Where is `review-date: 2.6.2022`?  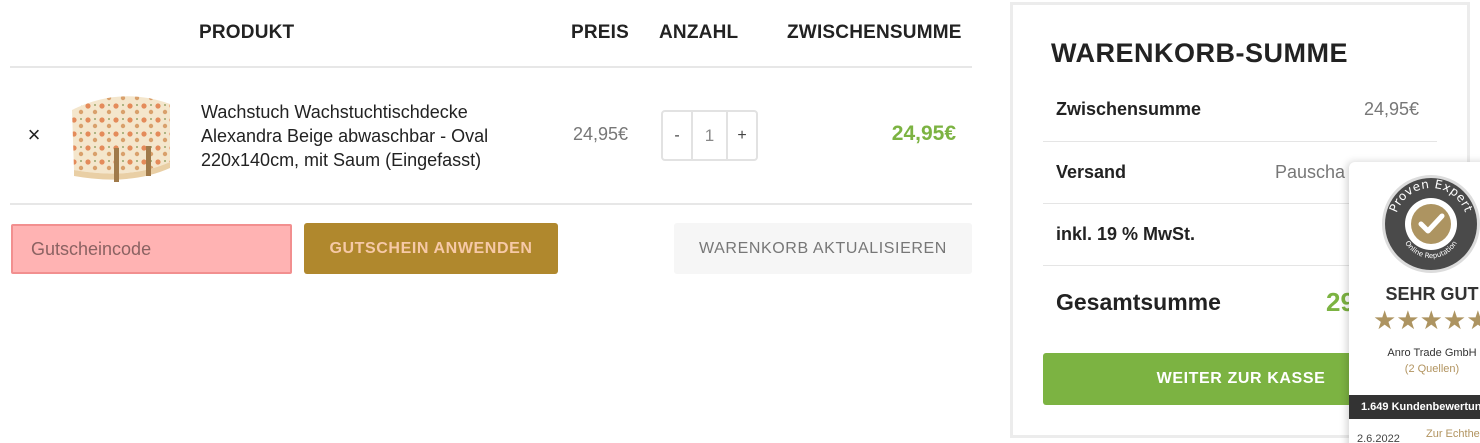 review-date: 2.6.2022 is located at coordinates (1378, 438).